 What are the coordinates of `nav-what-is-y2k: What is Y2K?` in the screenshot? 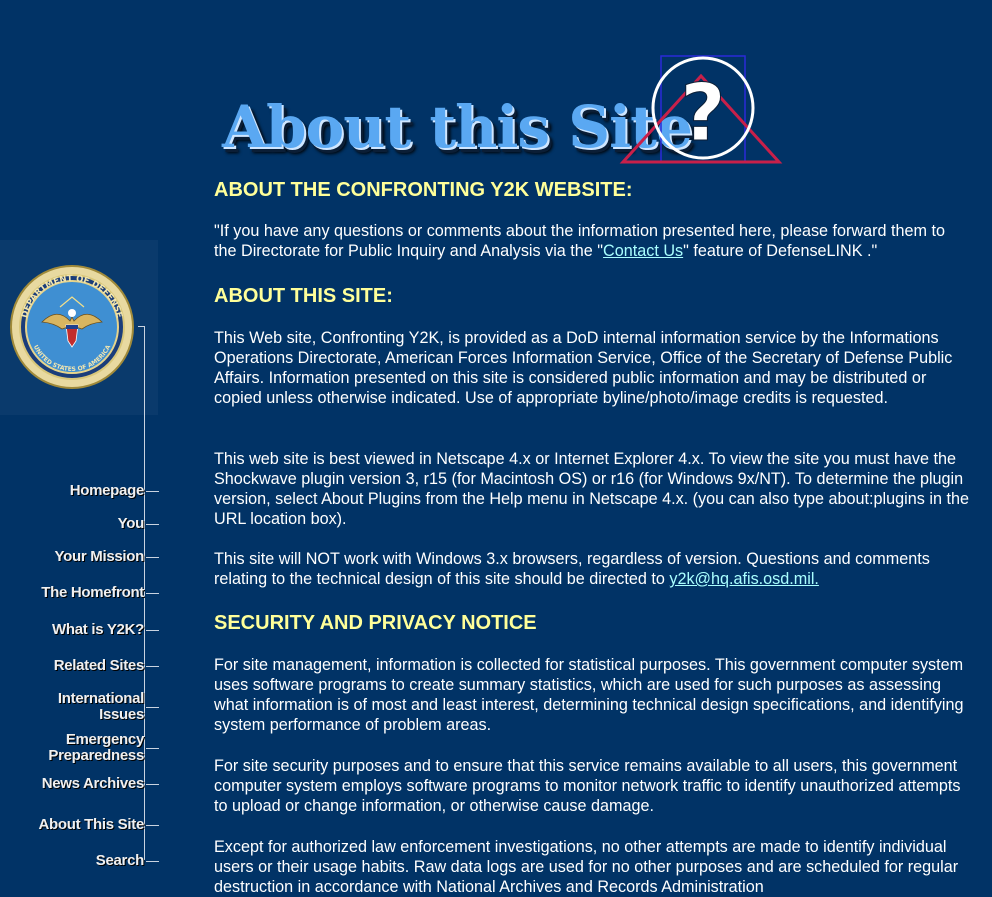 It's located at (105, 630).